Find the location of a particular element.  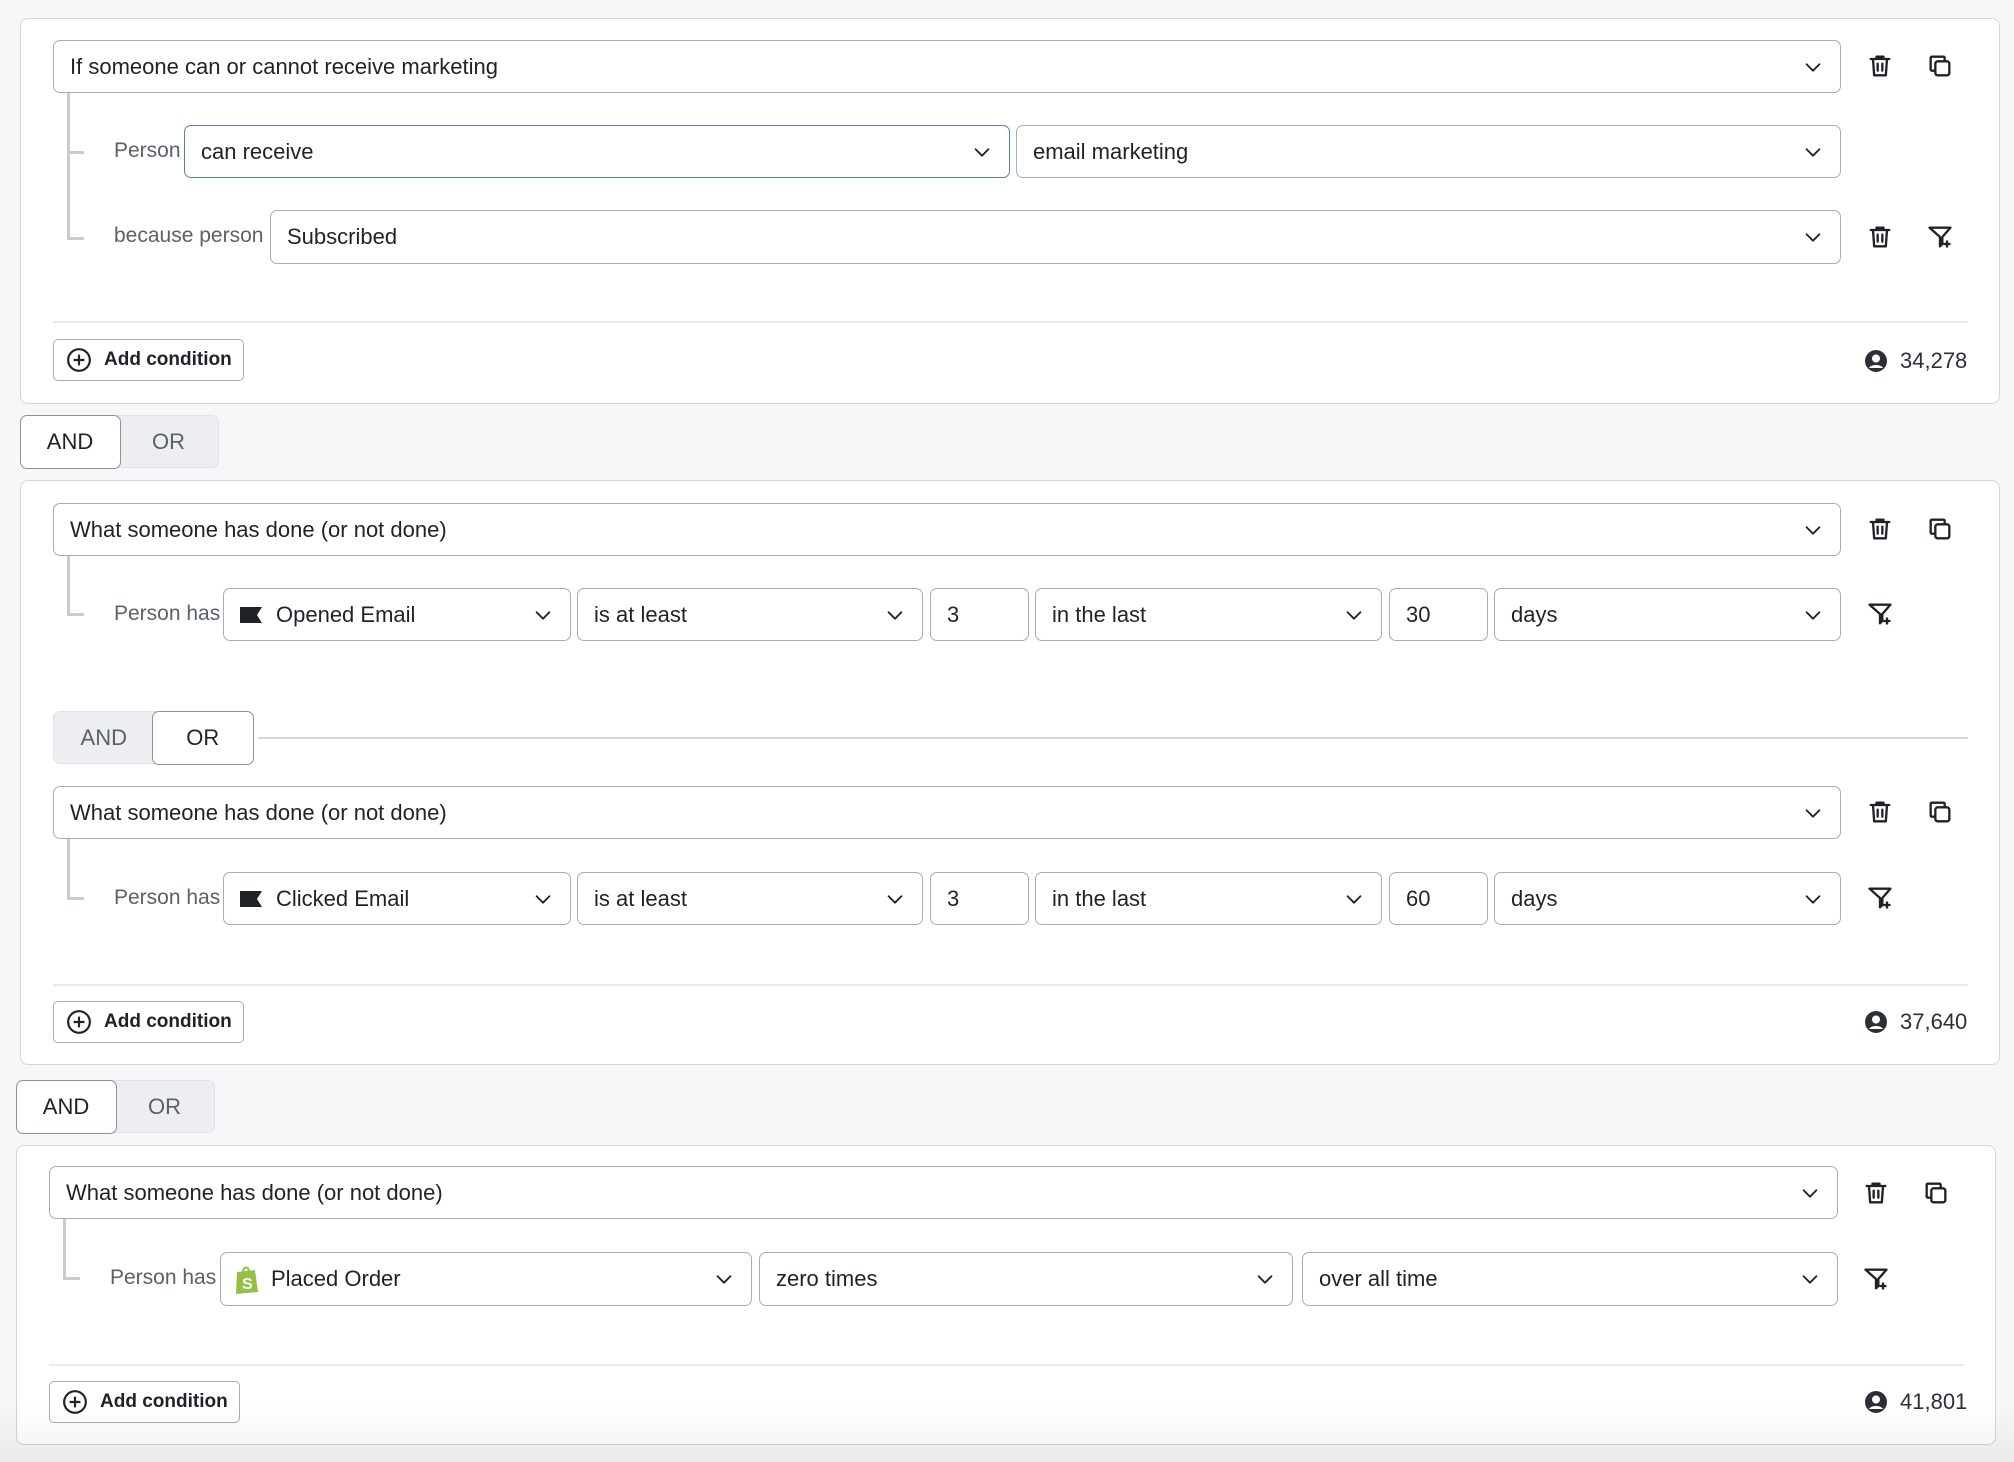

timeframe-amount-input: 60 is located at coordinates (1438, 898).